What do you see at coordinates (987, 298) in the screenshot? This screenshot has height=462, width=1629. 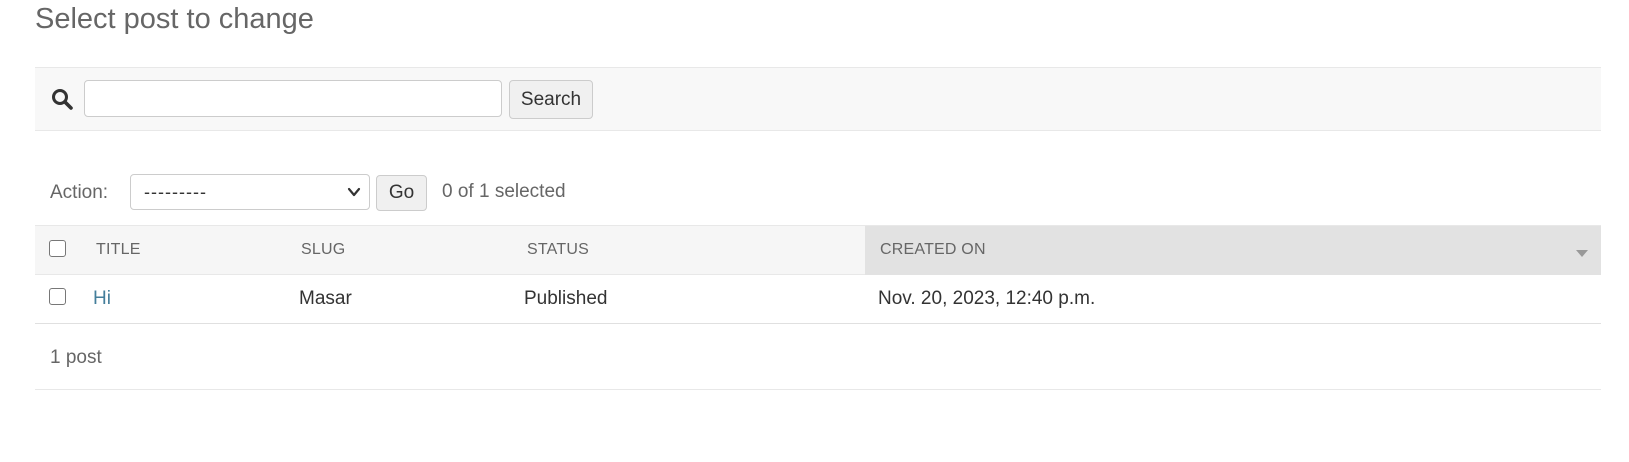 I see `post-created-on: Nov. 20, 2023, 12:40 p.m.` at bounding box center [987, 298].